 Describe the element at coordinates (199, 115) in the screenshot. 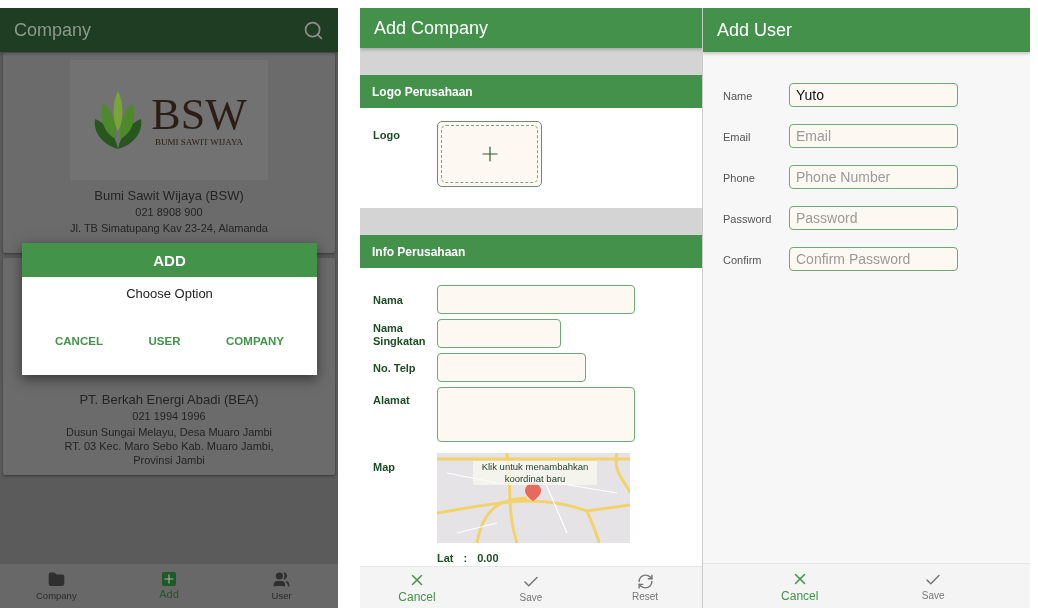

I see `logo-mark: BSW` at that location.